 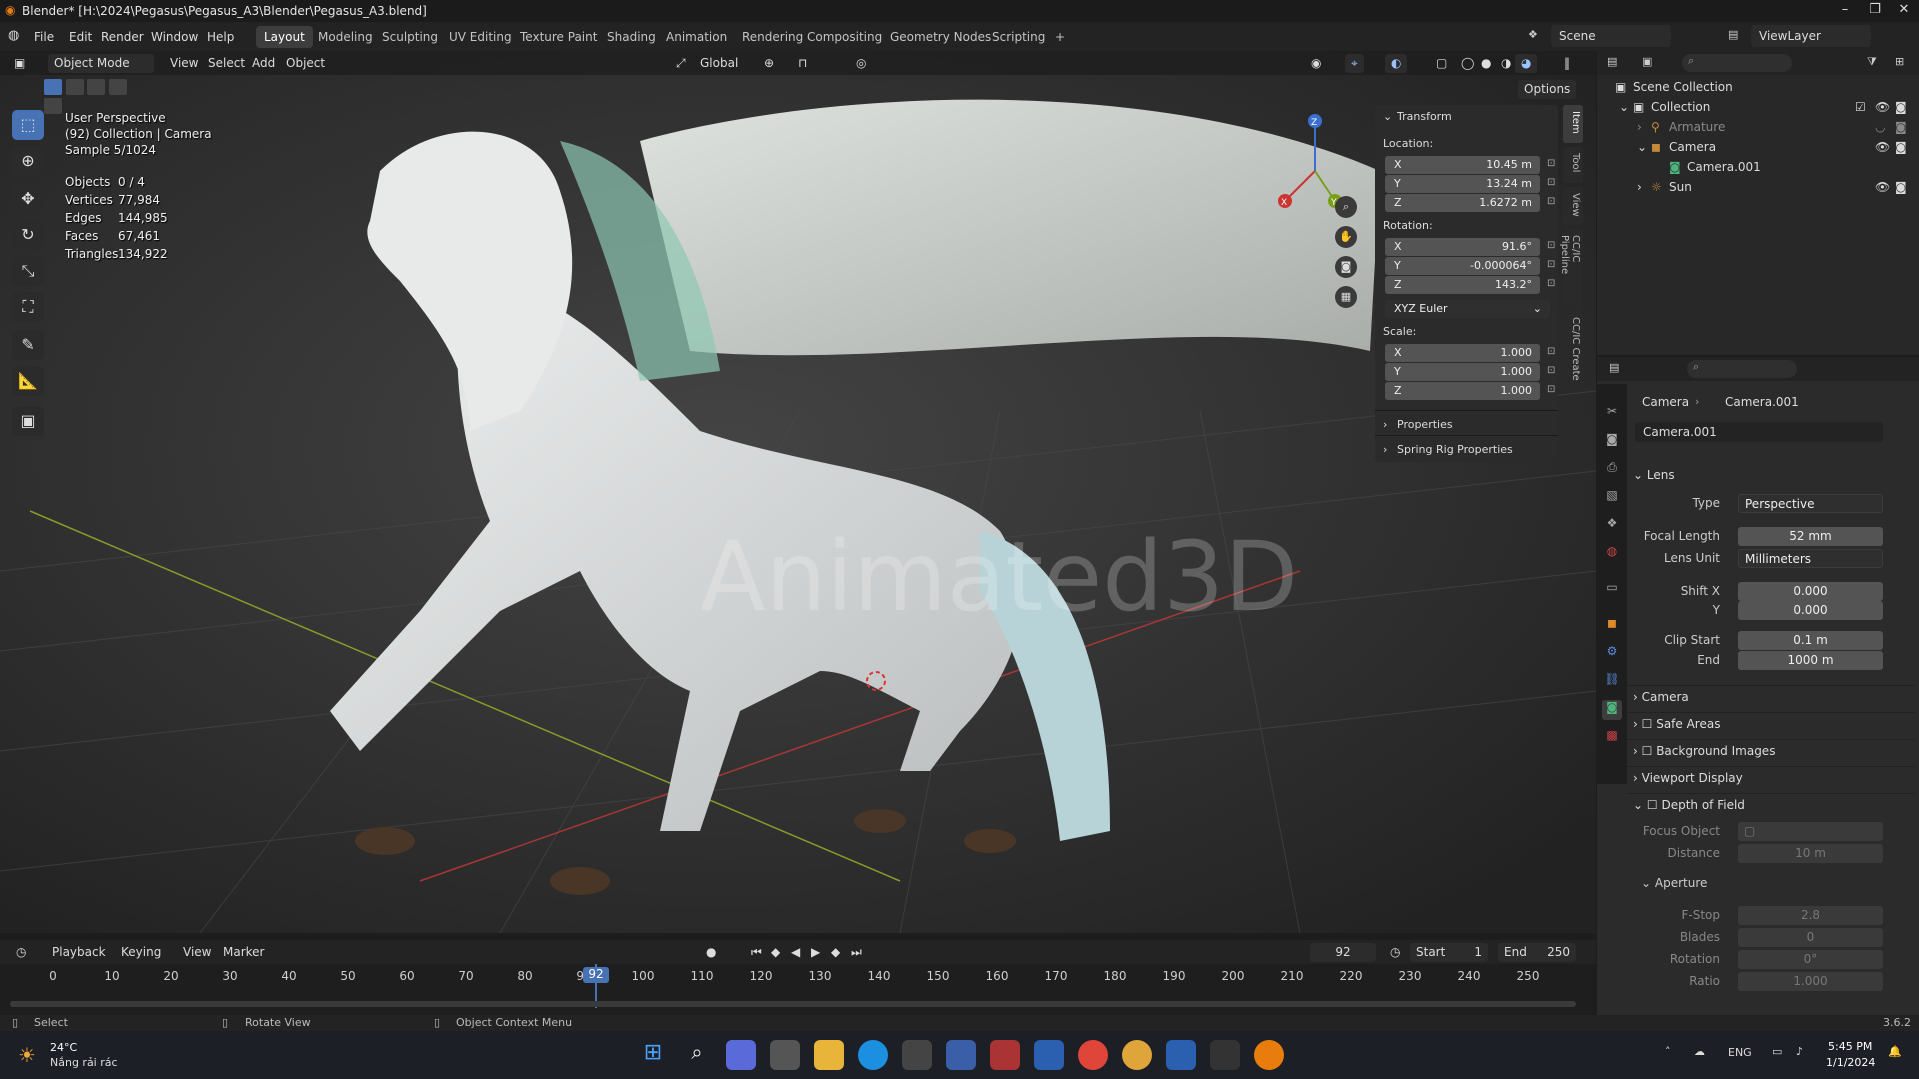 I want to click on cursor-tool-icon: ⊕, so click(x=28, y=161).